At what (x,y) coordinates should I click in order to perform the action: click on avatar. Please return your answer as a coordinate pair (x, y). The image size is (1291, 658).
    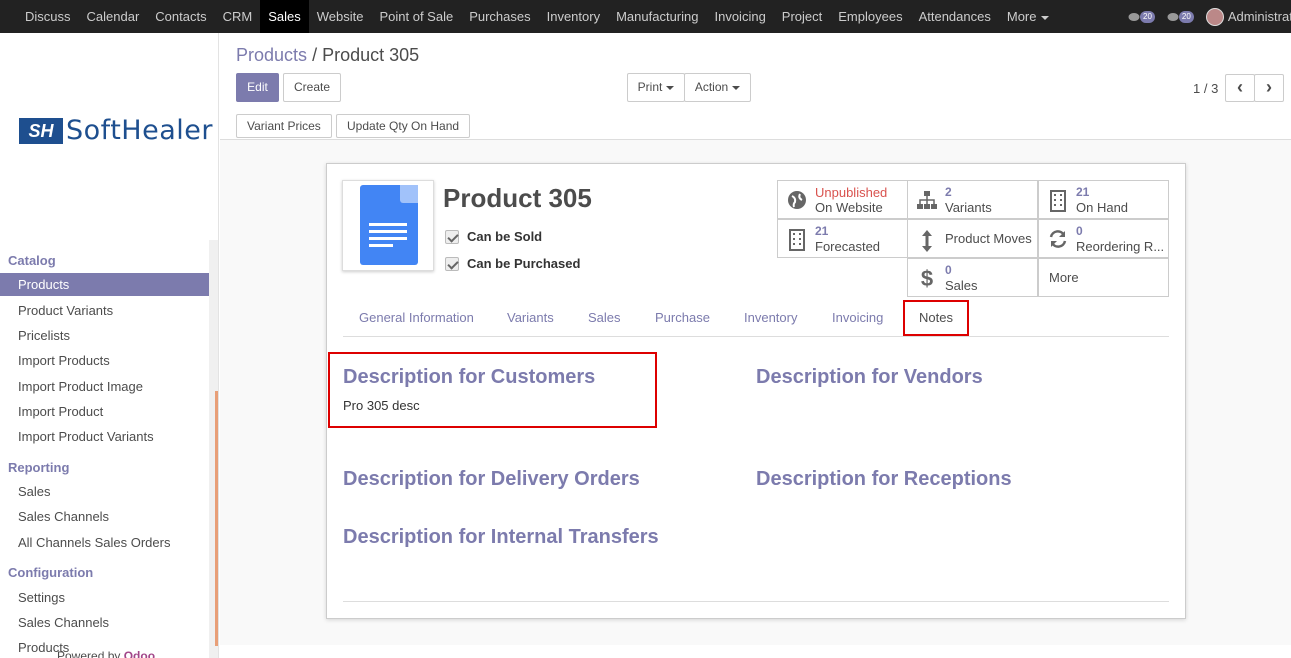
    Looking at the image, I should click on (1214, 16).